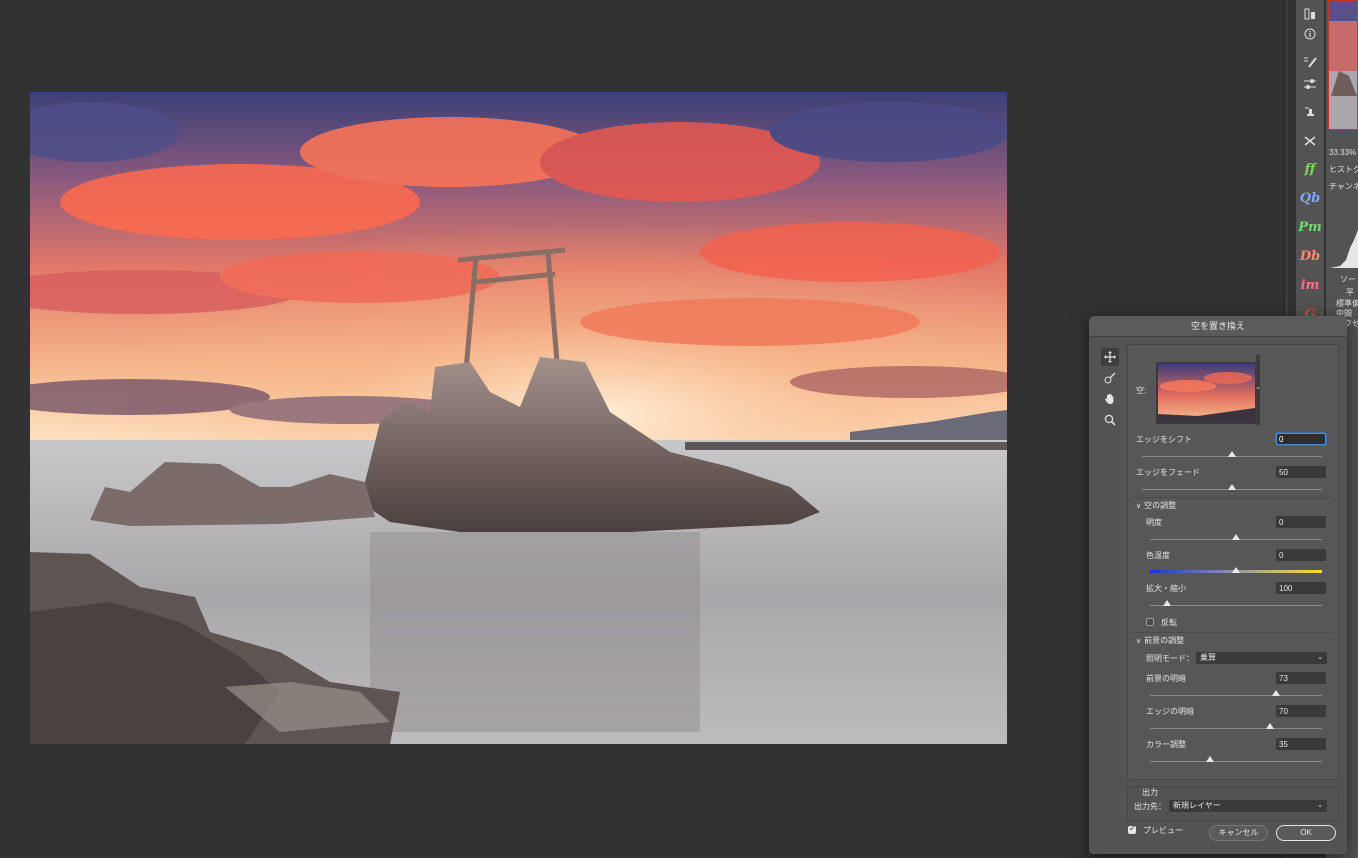  Describe the element at coordinates (1301, 522) in the screenshot. I see `sky-brightness-input: 0` at that location.